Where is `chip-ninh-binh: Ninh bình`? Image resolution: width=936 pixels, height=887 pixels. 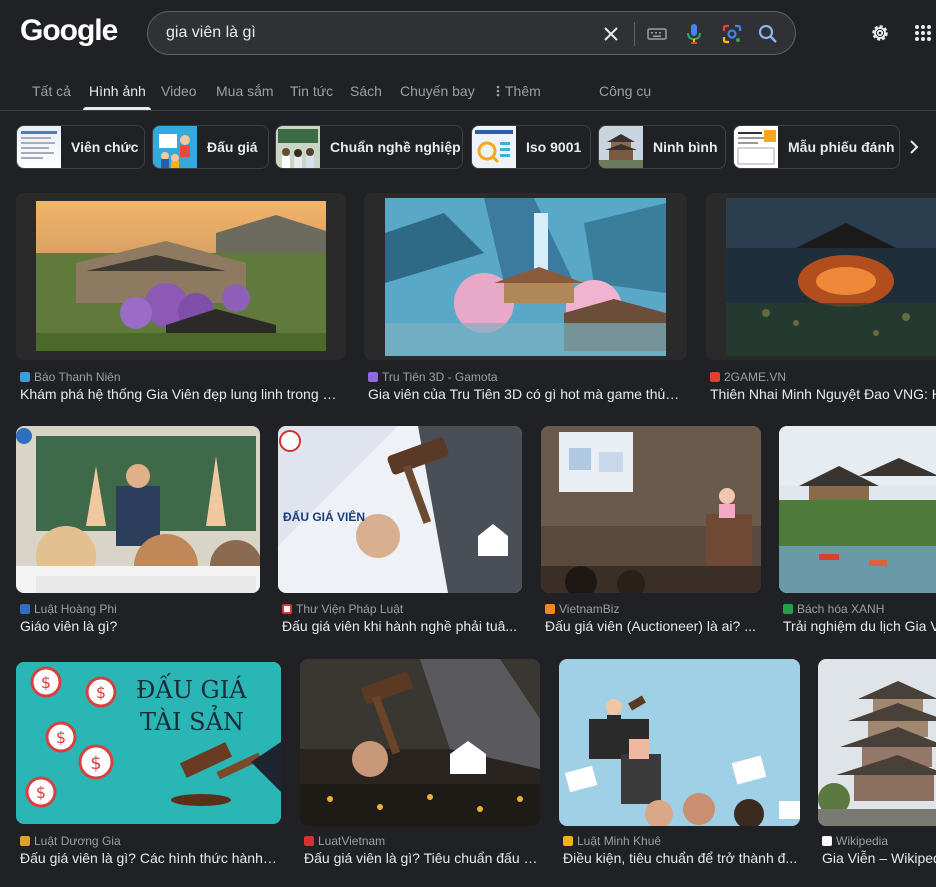
chip-ninh-binh: Ninh bình is located at coordinates (662, 147).